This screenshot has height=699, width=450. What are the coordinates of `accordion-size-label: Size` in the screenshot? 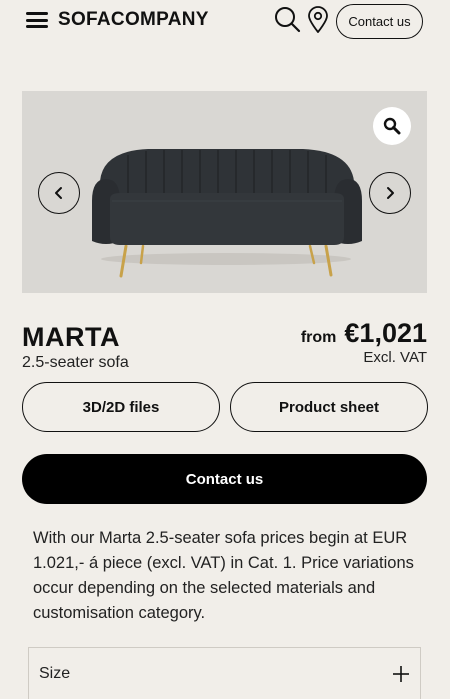 It's located at (55, 673).